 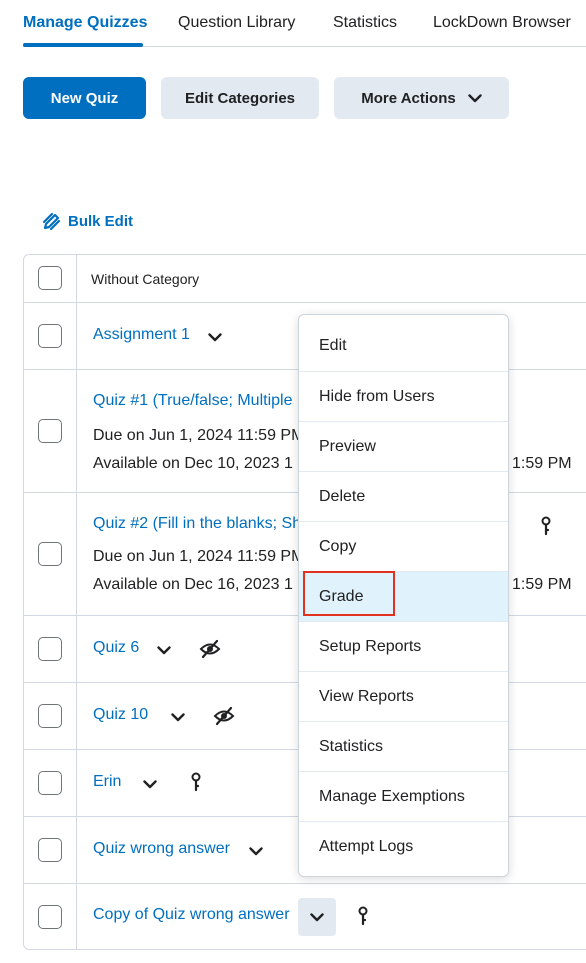 What do you see at coordinates (403, 646) in the screenshot?
I see `menu-item-setup-reports: Setup Reports` at bounding box center [403, 646].